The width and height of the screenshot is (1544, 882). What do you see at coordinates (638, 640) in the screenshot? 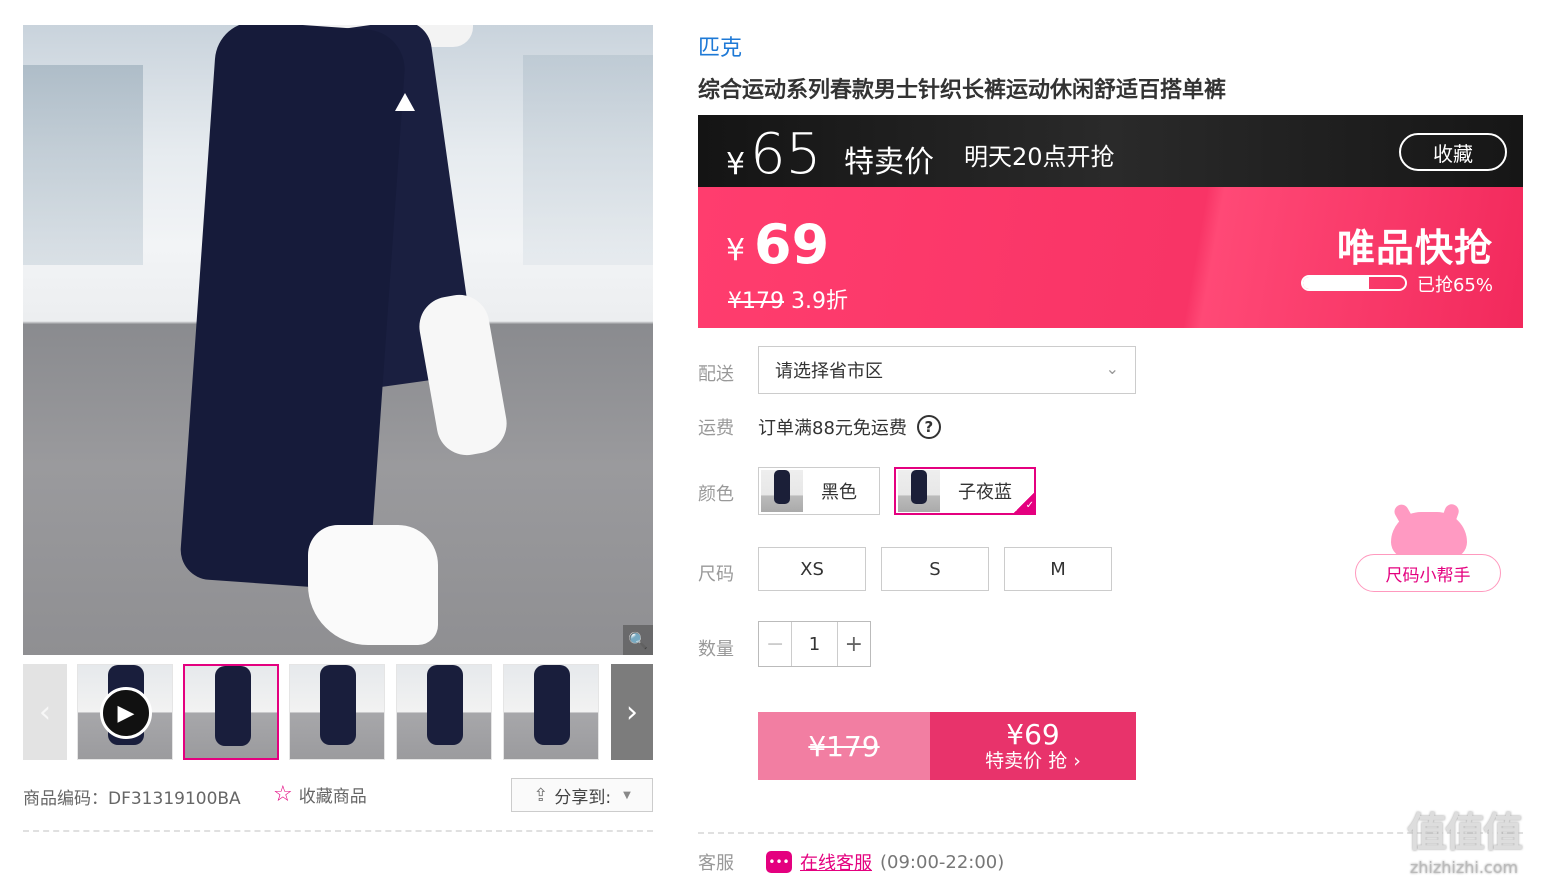
I see `magnifier-icon: 🔍` at bounding box center [638, 640].